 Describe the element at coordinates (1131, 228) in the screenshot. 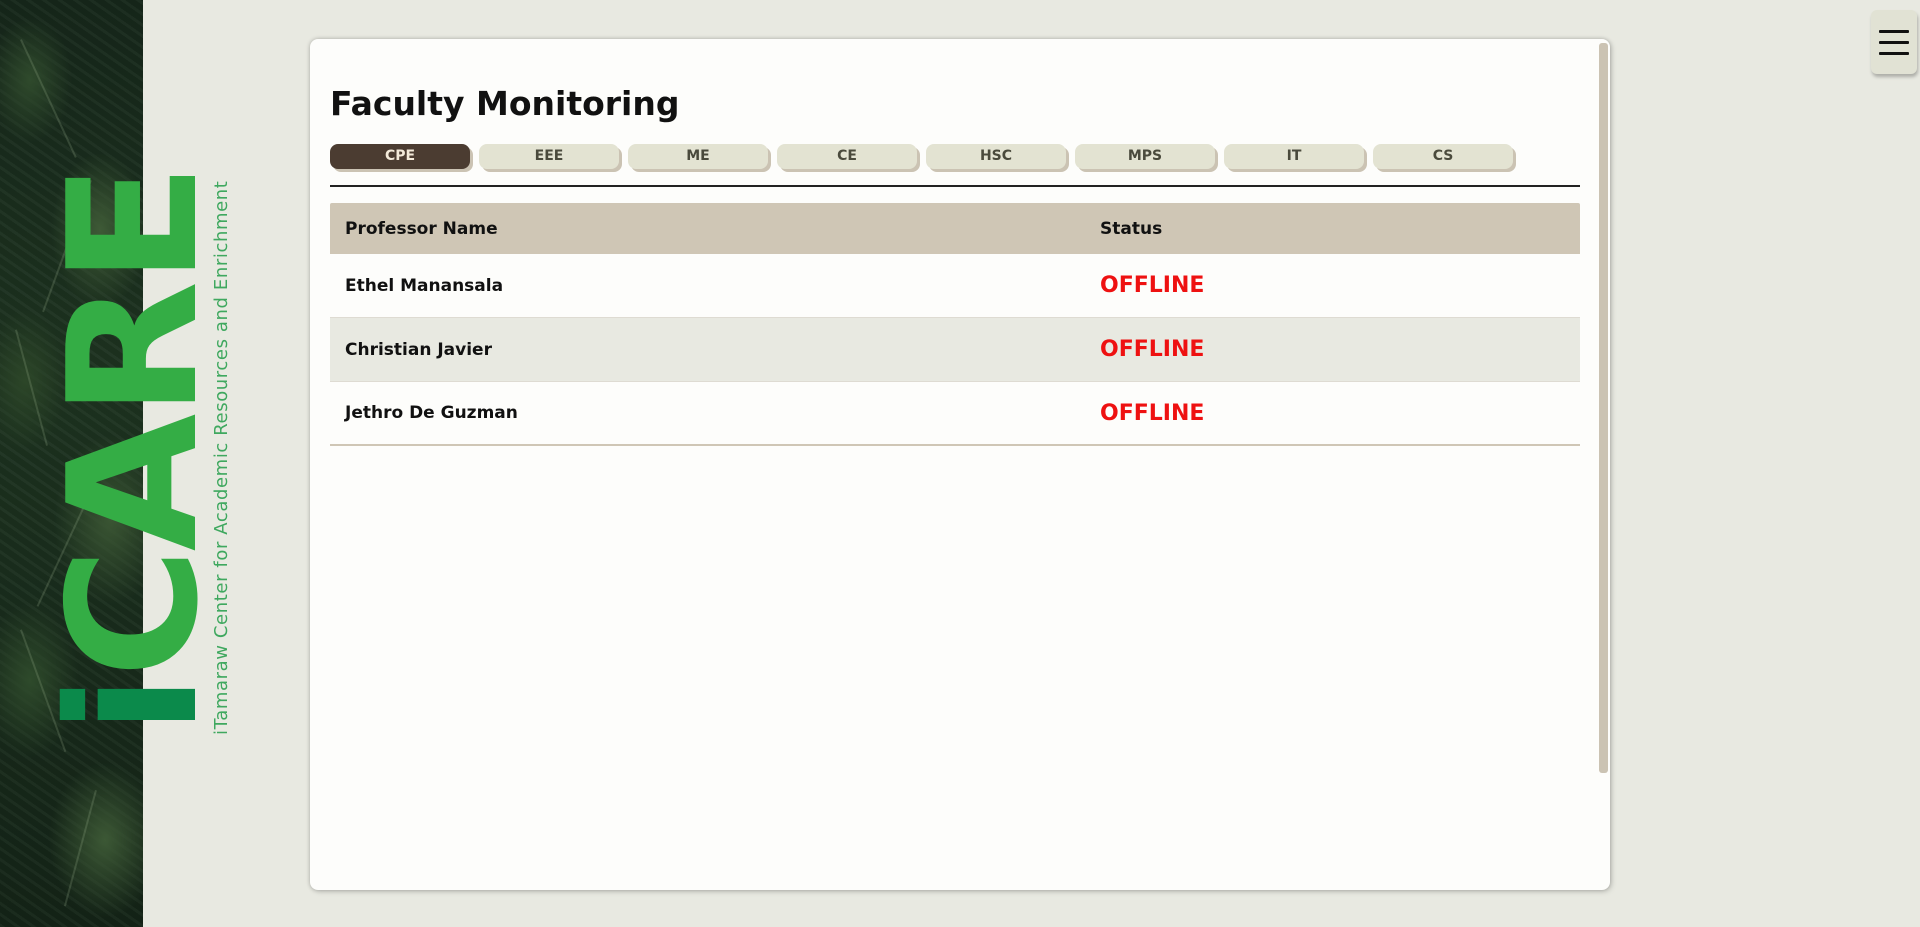

I see `header-status: Status` at that location.